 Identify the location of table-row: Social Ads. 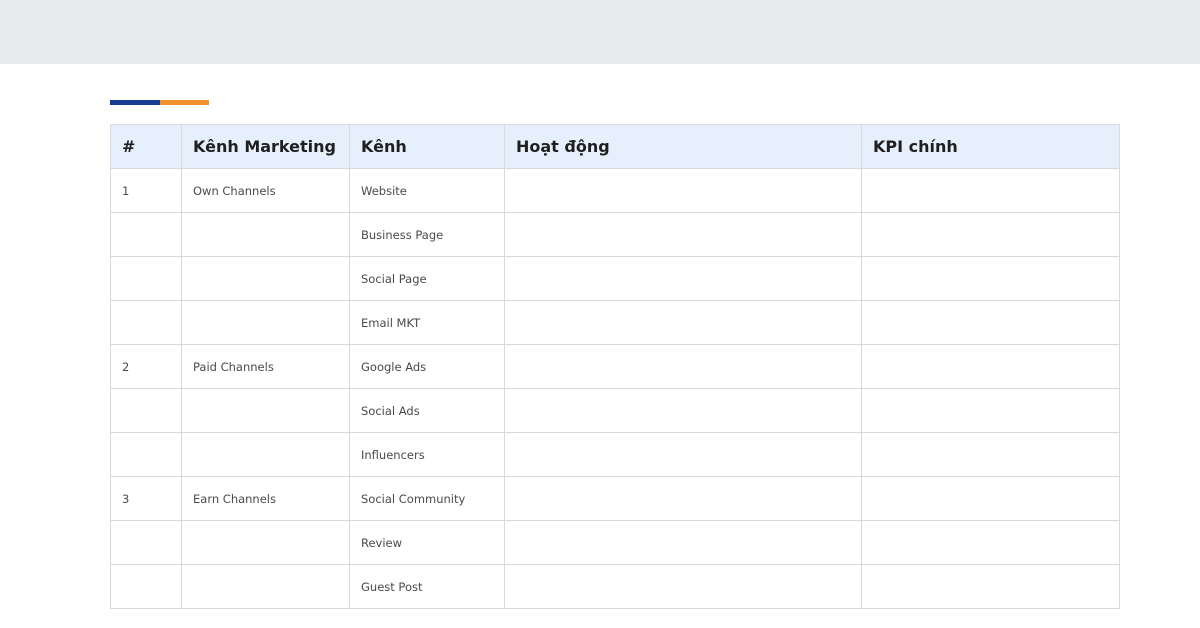
(615, 410).